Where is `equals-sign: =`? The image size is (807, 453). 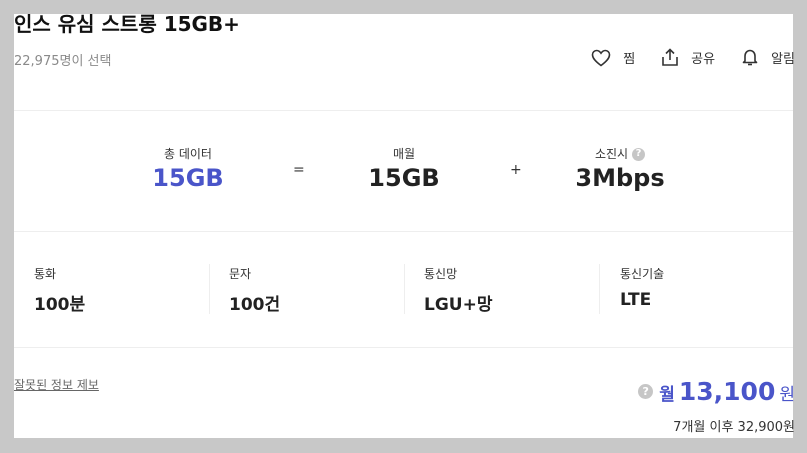
equals-sign: = is located at coordinates (299, 170).